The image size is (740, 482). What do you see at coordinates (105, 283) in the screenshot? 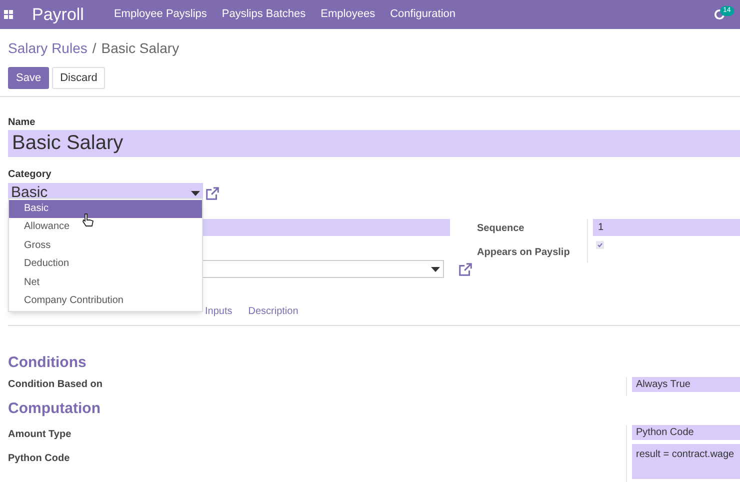
I see `dropdown-option: Net` at bounding box center [105, 283].